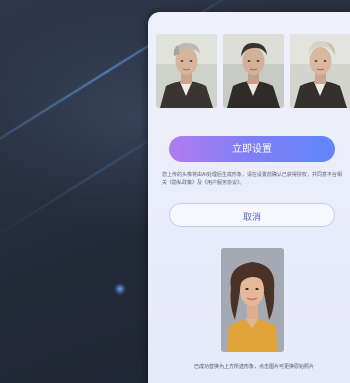 The image size is (350, 383). I want to click on avatar-style-2-thumbnail, so click(253, 71).